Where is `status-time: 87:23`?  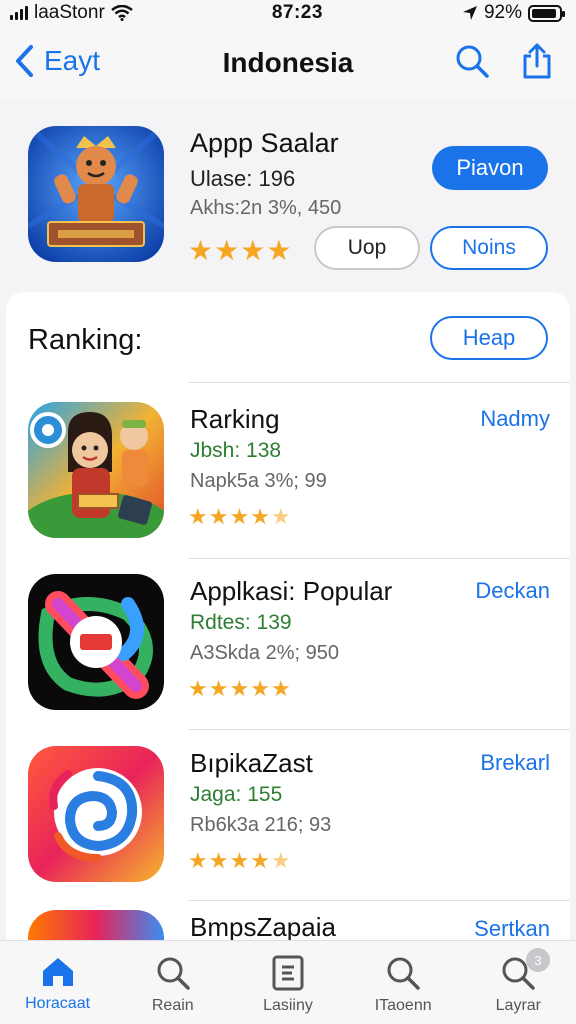
status-time: 87:23 is located at coordinates (297, 12).